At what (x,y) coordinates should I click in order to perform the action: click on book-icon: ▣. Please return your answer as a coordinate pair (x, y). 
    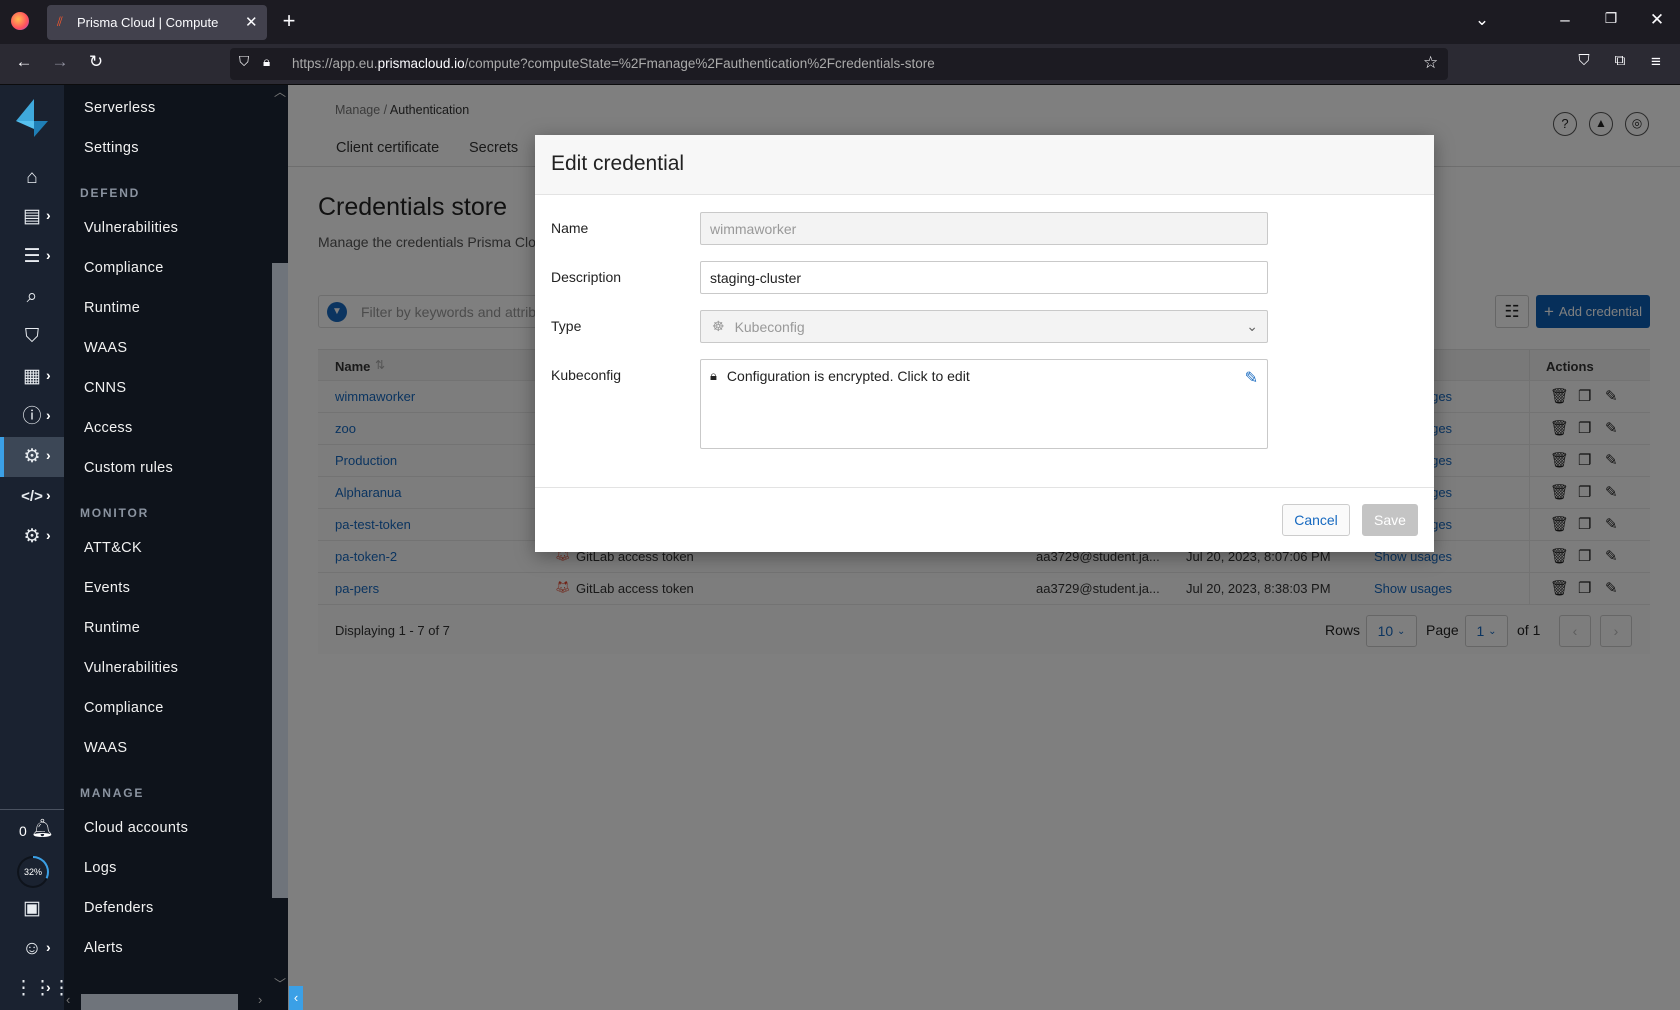
    Looking at the image, I should click on (32, 909).